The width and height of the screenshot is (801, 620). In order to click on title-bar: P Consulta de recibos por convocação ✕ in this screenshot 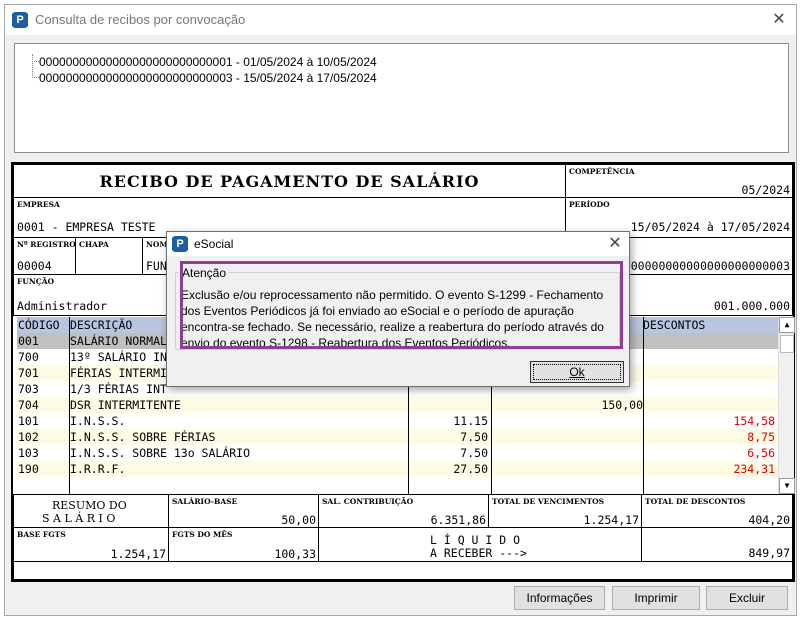, I will do `click(400, 20)`.